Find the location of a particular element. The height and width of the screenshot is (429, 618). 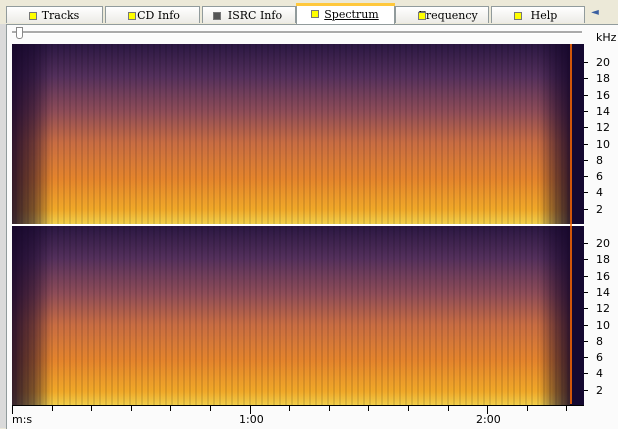

time-tick-label: 1:00 is located at coordinates (251, 419).